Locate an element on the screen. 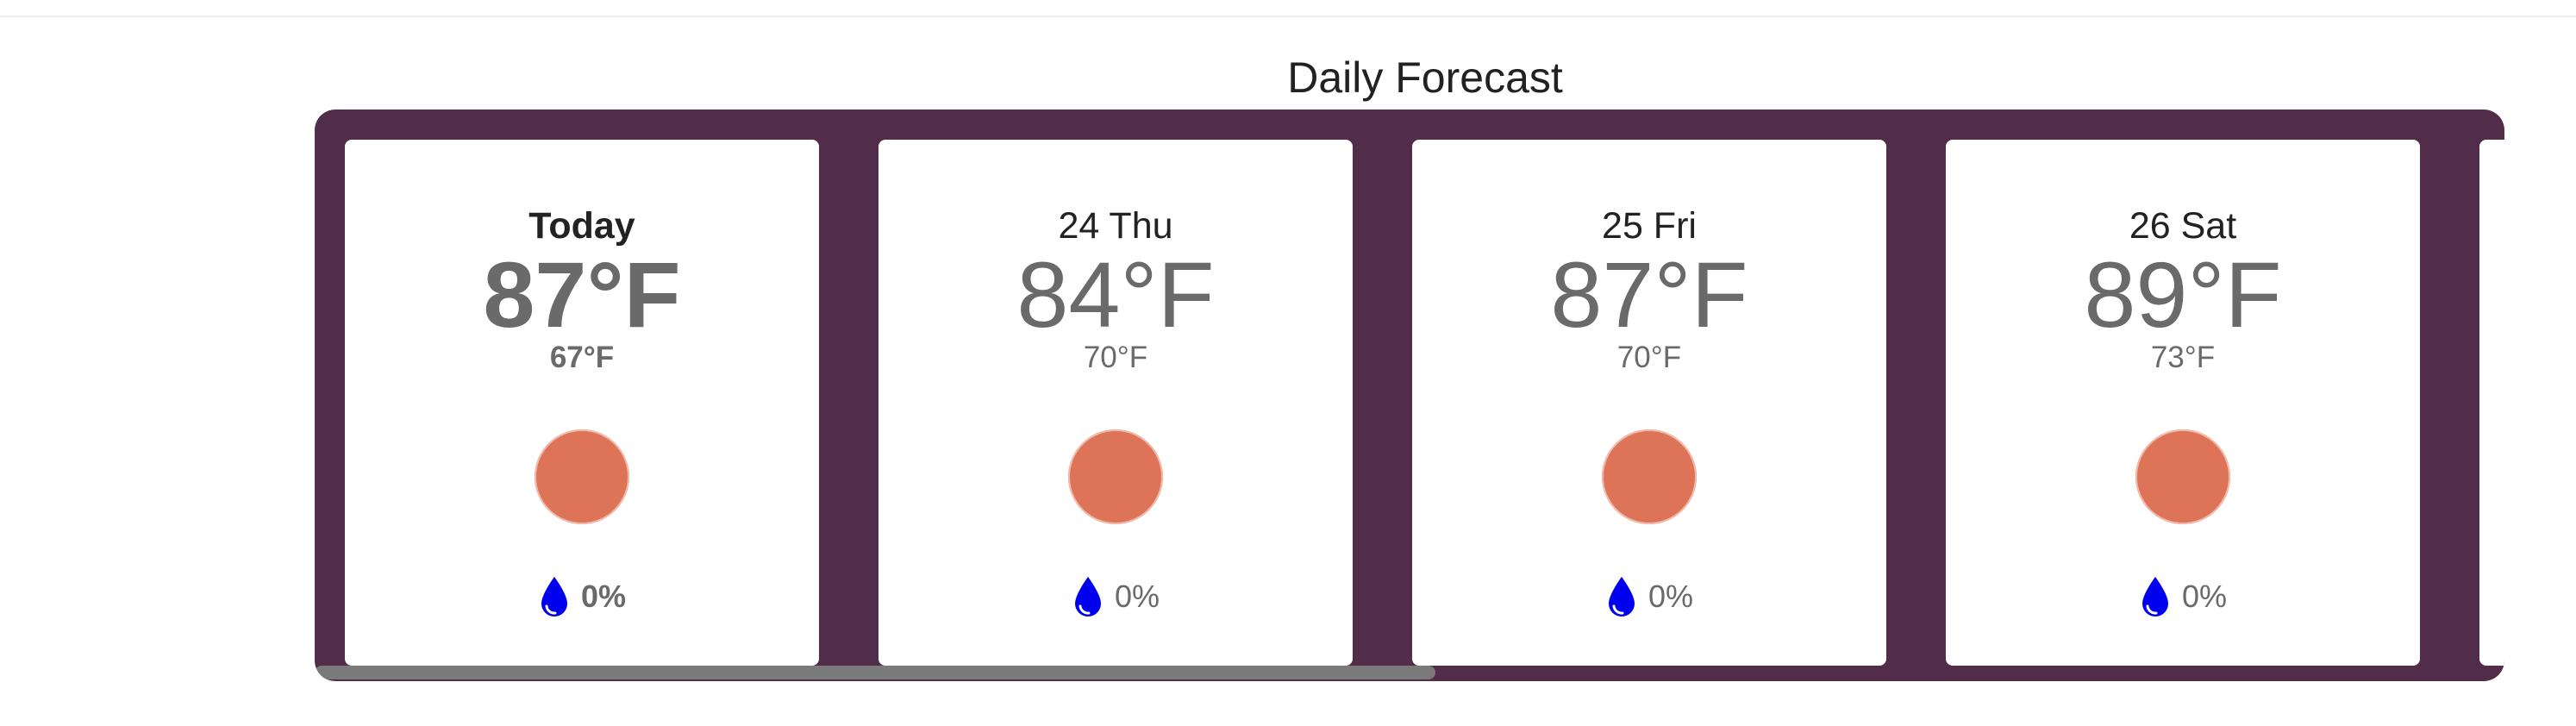  forecast-card: 25 Fri 87°F 70°F 0% is located at coordinates (1649, 403).